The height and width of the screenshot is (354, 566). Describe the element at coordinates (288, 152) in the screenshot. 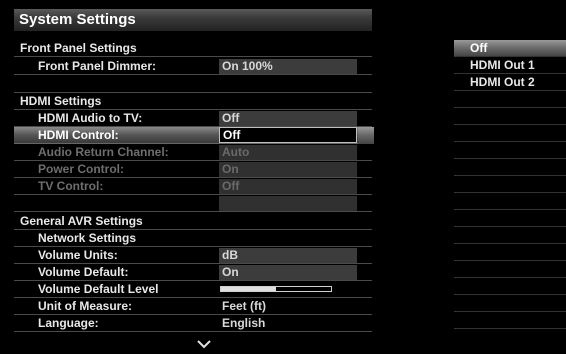

I see `audio-return-channel-value: Auto` at that location.